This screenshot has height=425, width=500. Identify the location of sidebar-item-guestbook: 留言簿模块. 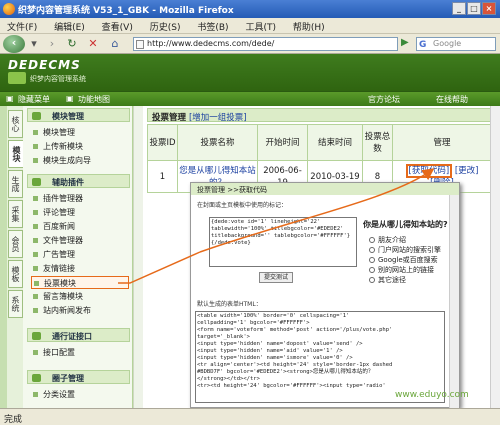
(80, 296).